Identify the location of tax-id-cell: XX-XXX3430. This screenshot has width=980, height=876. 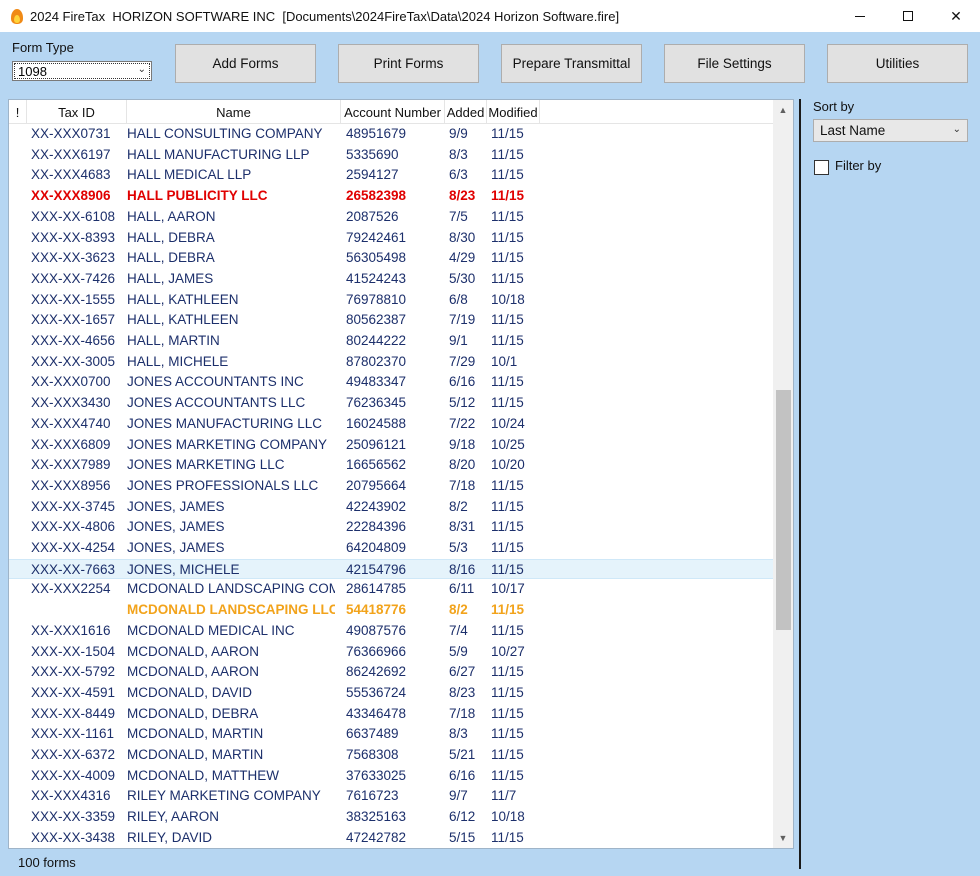
(71, 403).